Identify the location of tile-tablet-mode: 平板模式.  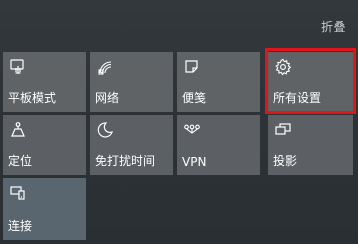
(44, 82).